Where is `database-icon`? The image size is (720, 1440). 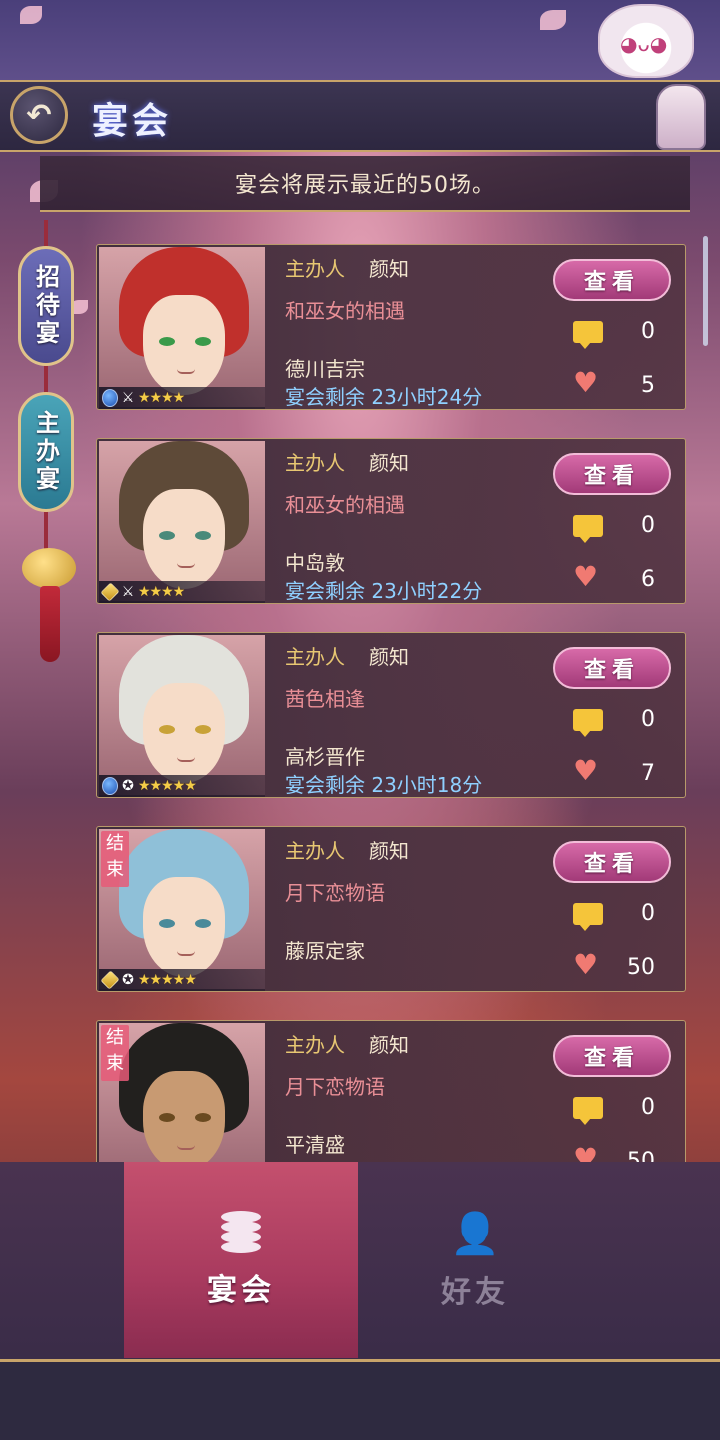 database-icon is located at coordinates (241, 1233).